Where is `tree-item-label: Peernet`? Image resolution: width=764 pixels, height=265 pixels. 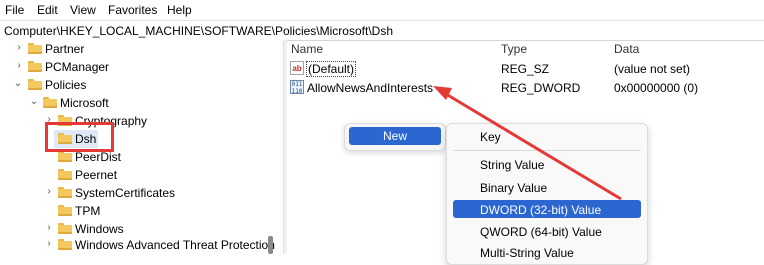 tree-item-label: Peernet is located at coordinates (96, 175).